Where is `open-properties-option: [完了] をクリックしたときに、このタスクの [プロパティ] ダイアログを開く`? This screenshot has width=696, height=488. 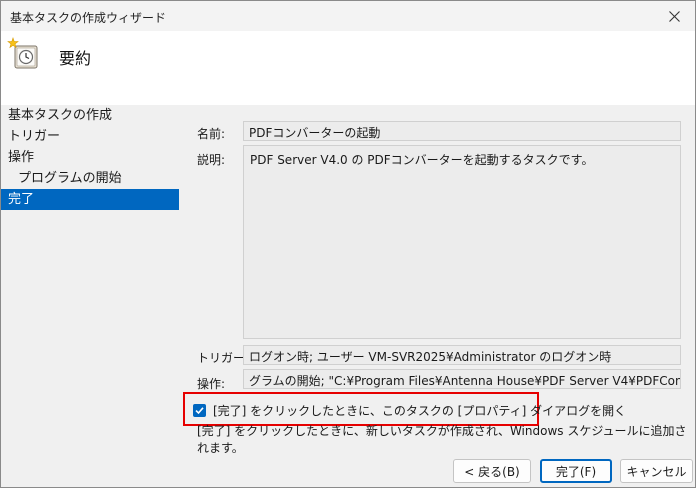
open-properties-option: [完了] をクリックしたときに、このタスクの [プロパティ] ダイアログを開く is located at coordinates (409, 410).